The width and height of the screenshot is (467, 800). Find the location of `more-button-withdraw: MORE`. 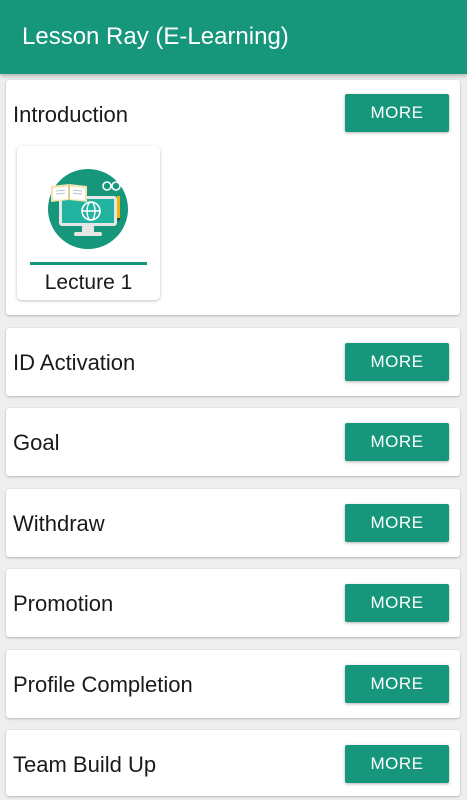

more-button-withdraw: MORE is located at coordinates (397, 523).